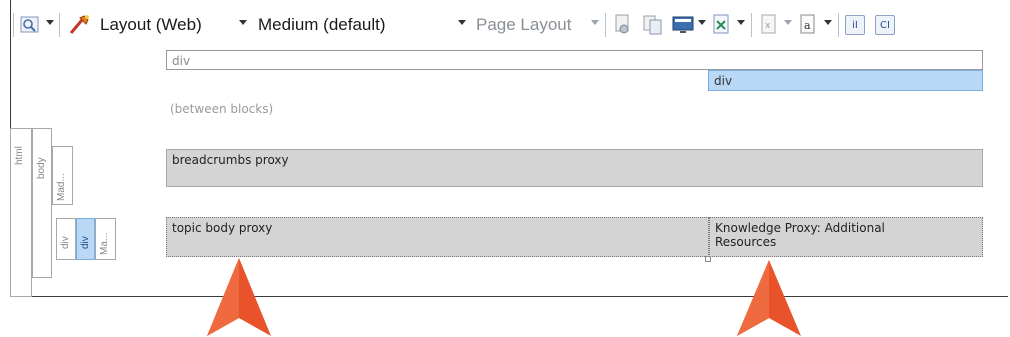 The width and height of the screenshot is (1010, 337). What do you see at coordinates (80, 25) in the screenshot?
I see `style-wand-icon` at bounding box center [80, 25].